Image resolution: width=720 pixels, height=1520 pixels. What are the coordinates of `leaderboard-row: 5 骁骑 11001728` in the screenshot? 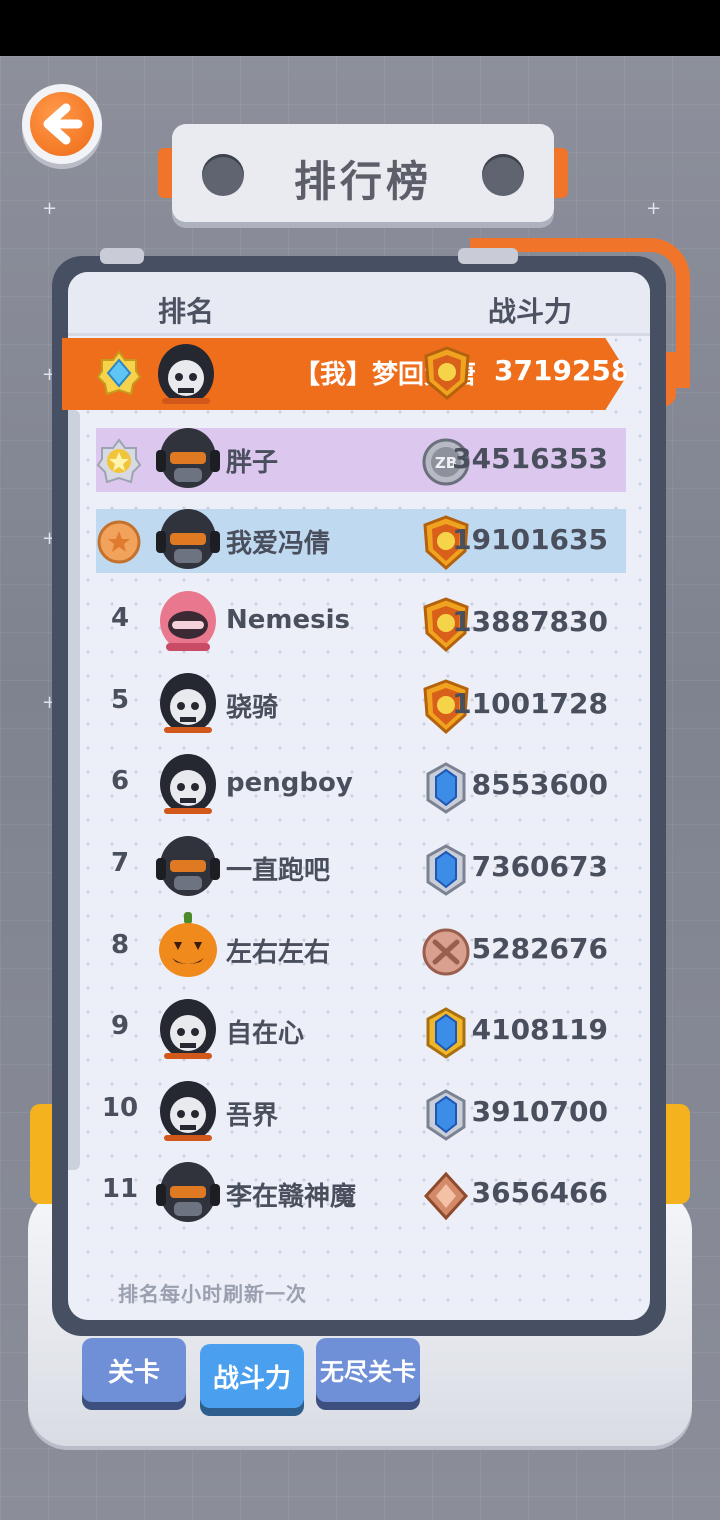 It's located at (360, 706).